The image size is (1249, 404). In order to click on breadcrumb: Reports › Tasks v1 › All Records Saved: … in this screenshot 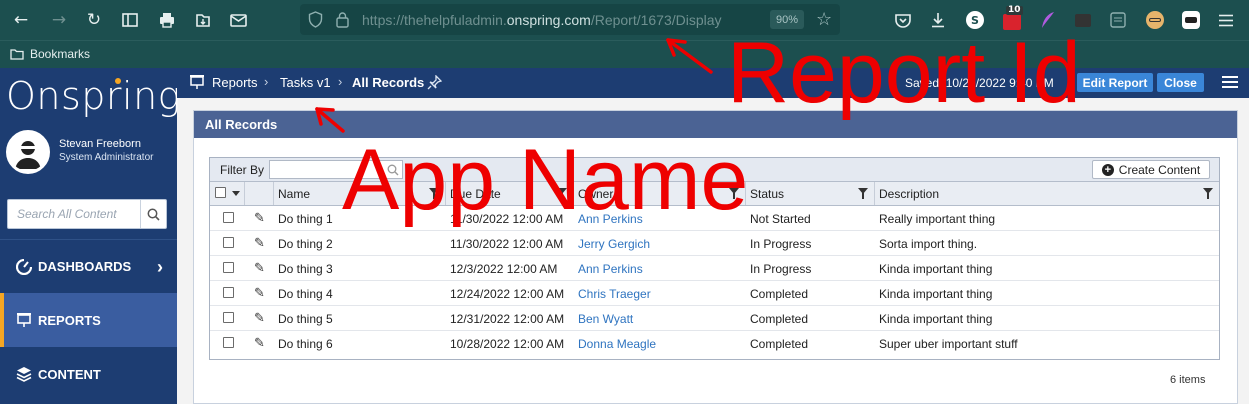, I will do `click(713, 83)`.